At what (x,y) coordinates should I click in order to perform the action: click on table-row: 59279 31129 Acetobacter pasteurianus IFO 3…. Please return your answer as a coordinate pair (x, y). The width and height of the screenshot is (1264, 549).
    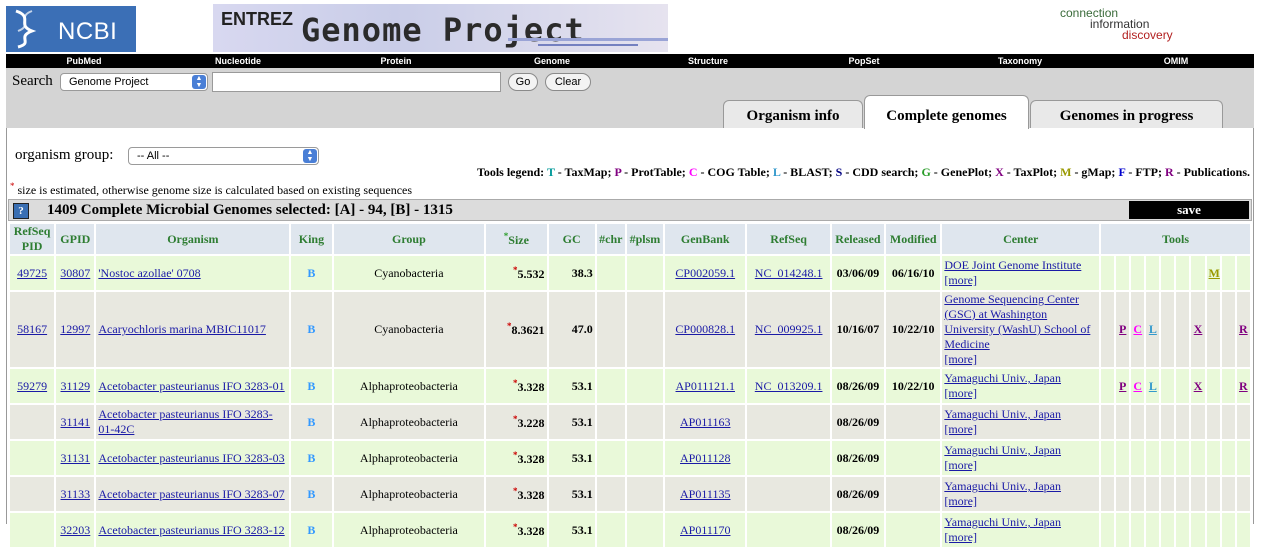
    Looking at the image, I should click on (630, 386).